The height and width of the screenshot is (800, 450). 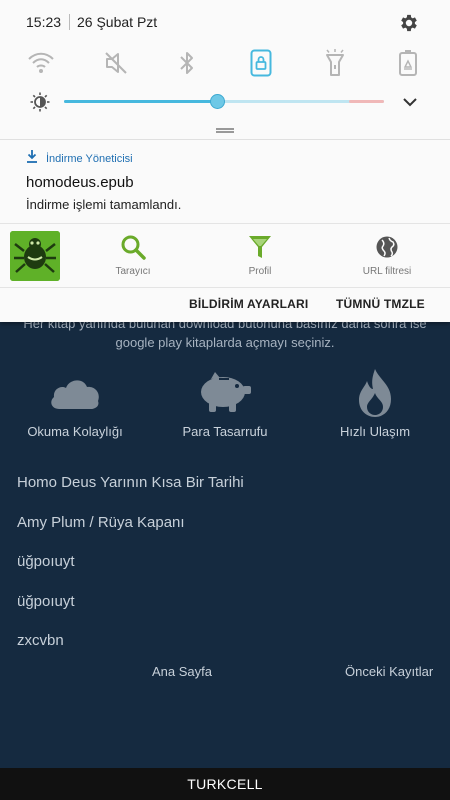 What do you see at coordinates (225, 63) in the screenshot?
I see `quick-settings-row` at bounding box center [225, 63].